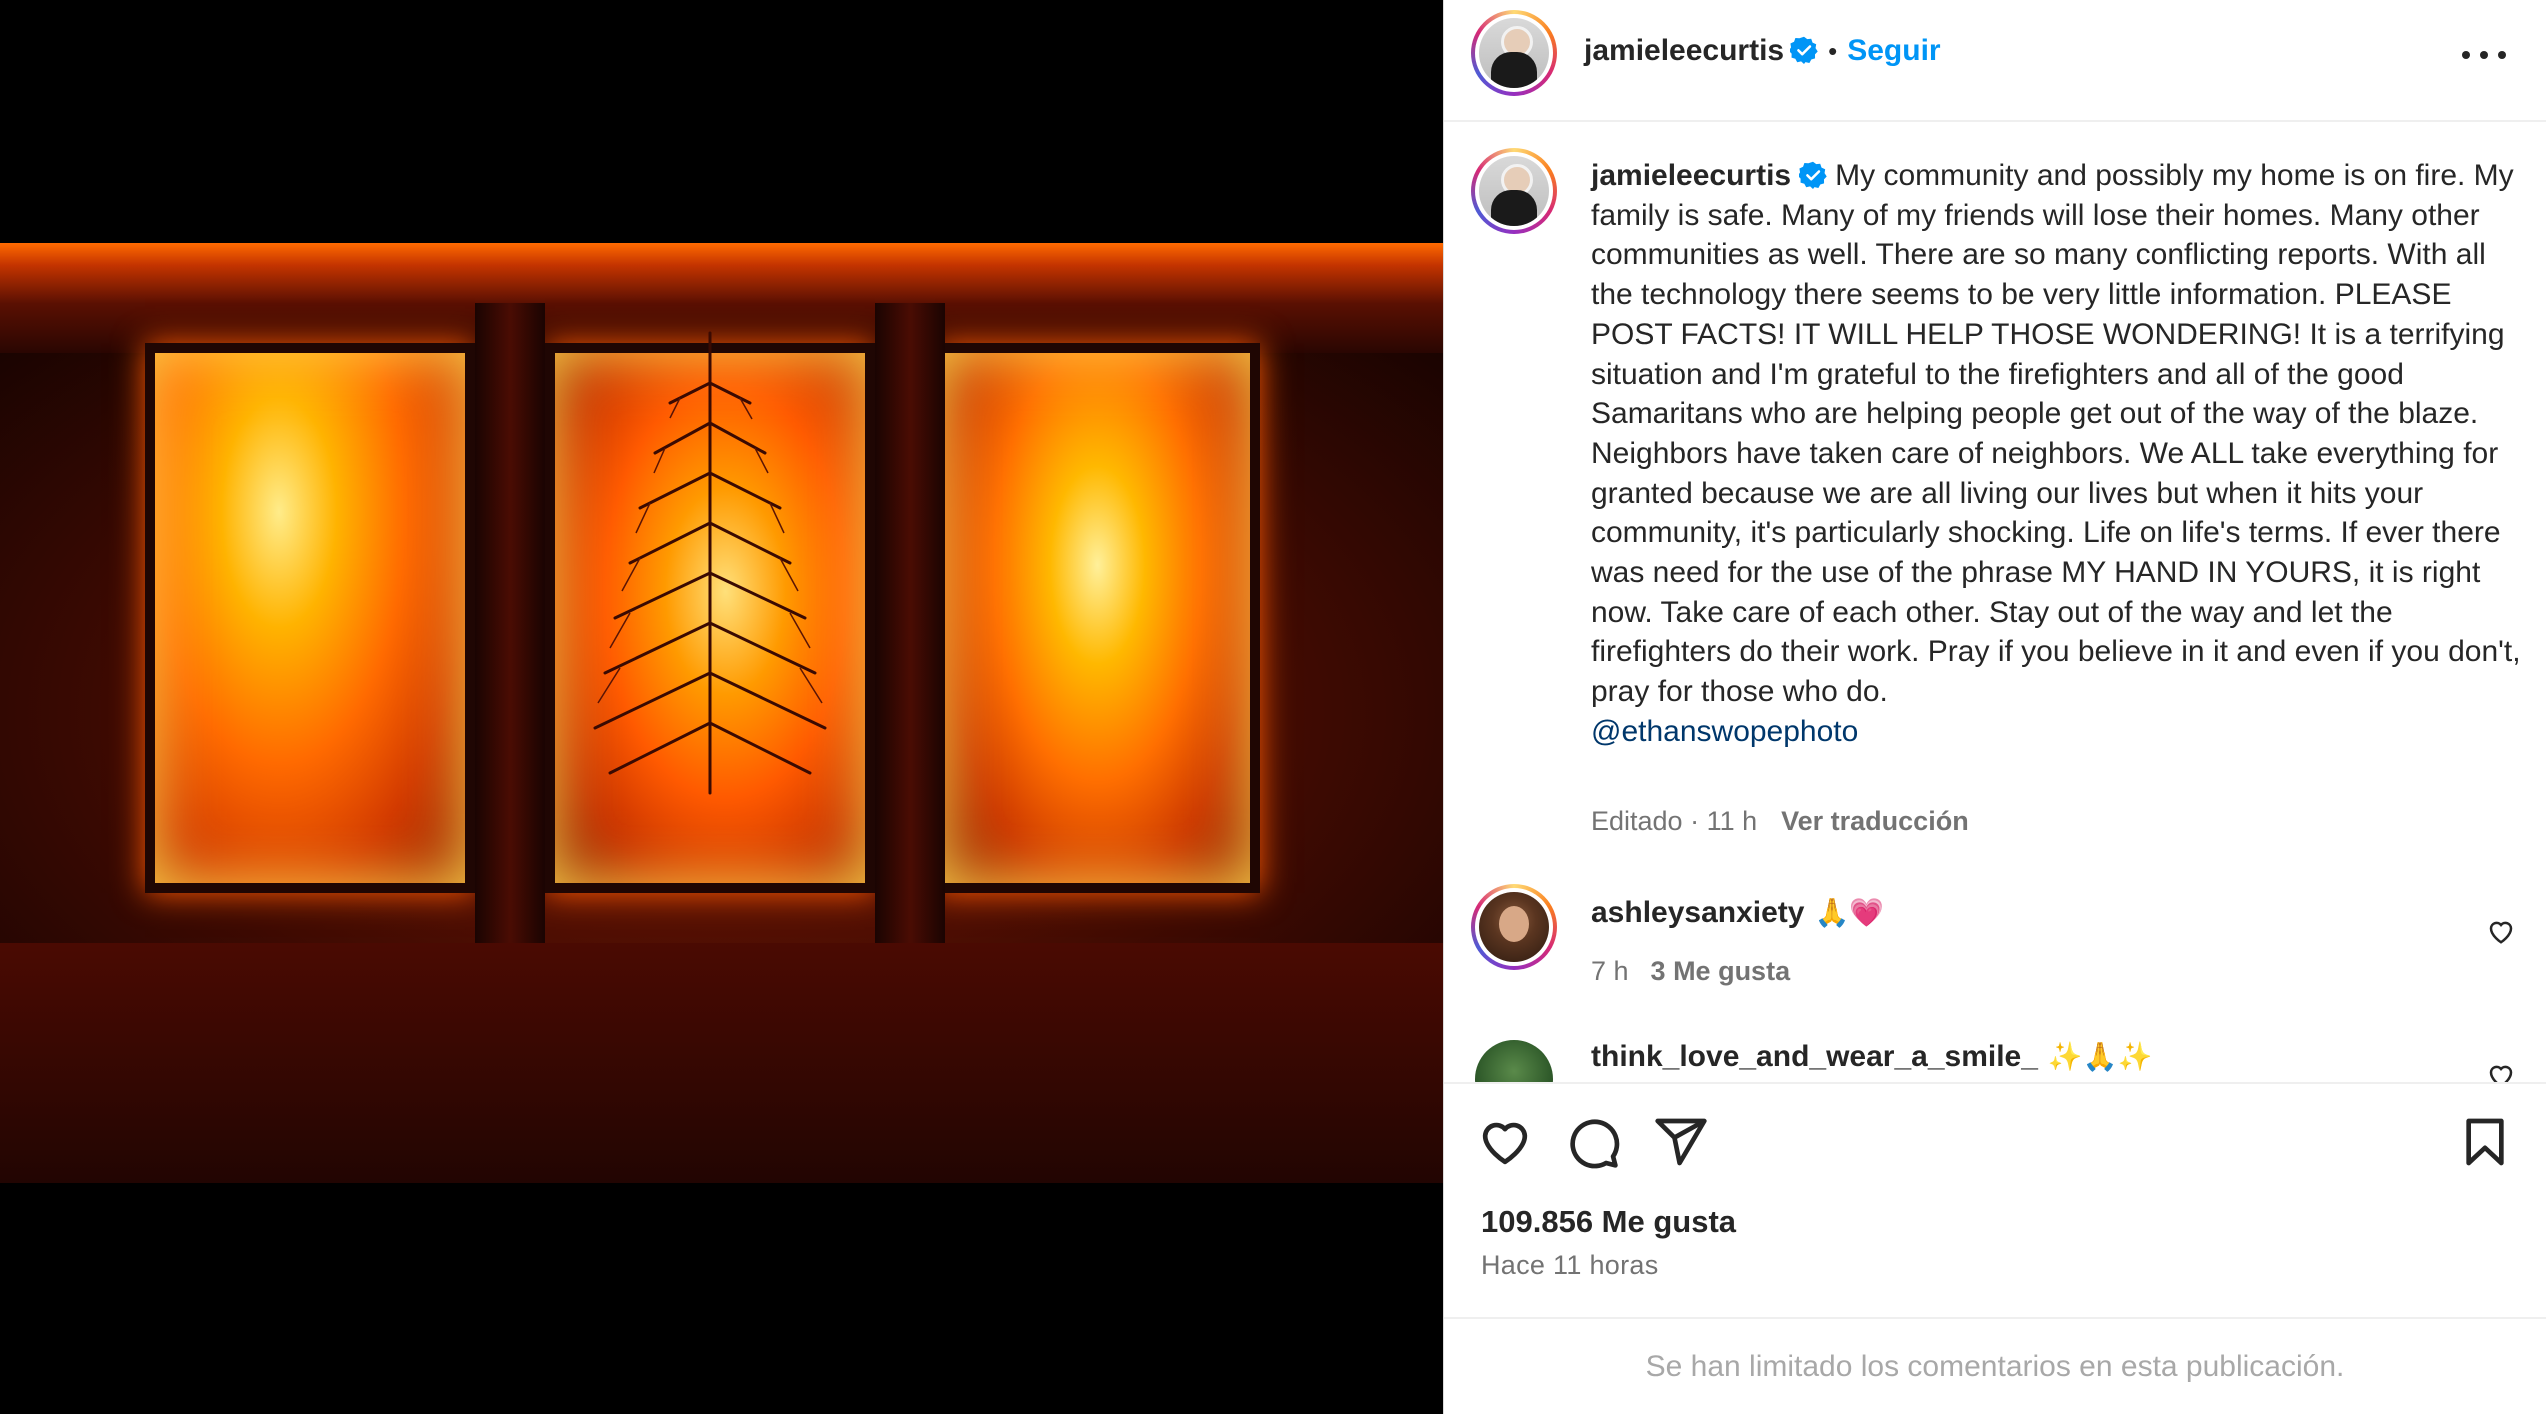 The width and height of the screenshot is (2546, 1414). What do you see at coordinates (1995, 944) in the screenshot?
I see `comment-item: ashleysanxiety 🙏💗 7 h 3 Me gusta` at bounding box center [1995, 944].